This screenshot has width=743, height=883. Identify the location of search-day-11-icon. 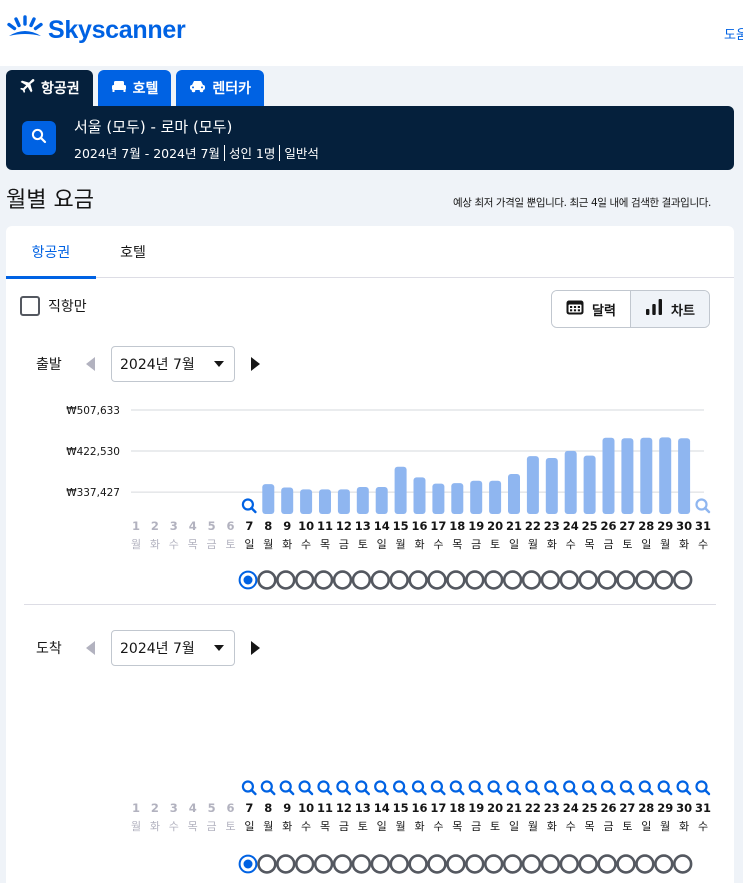
(325, 788).